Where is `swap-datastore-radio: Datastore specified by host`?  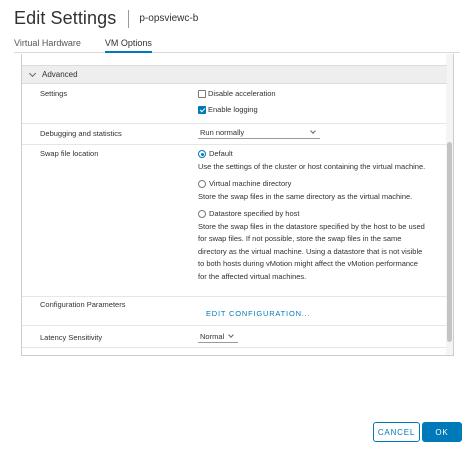
swap-datastore-radio: Datastore specified by host is located at coordinates (248, 214).